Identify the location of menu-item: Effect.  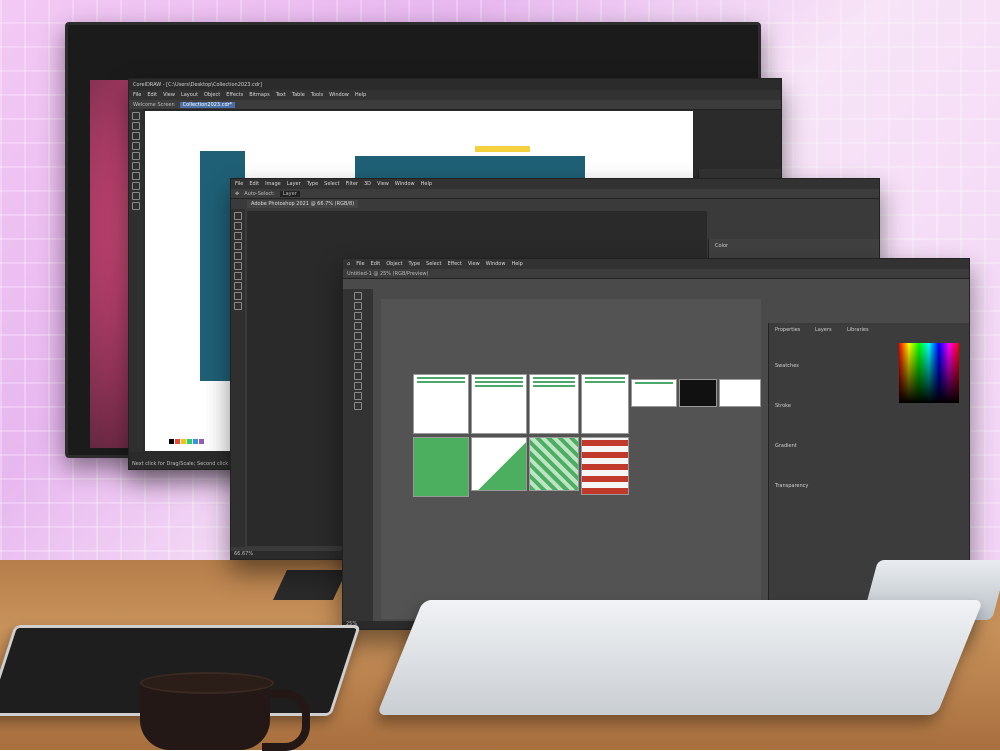
(454, 264).